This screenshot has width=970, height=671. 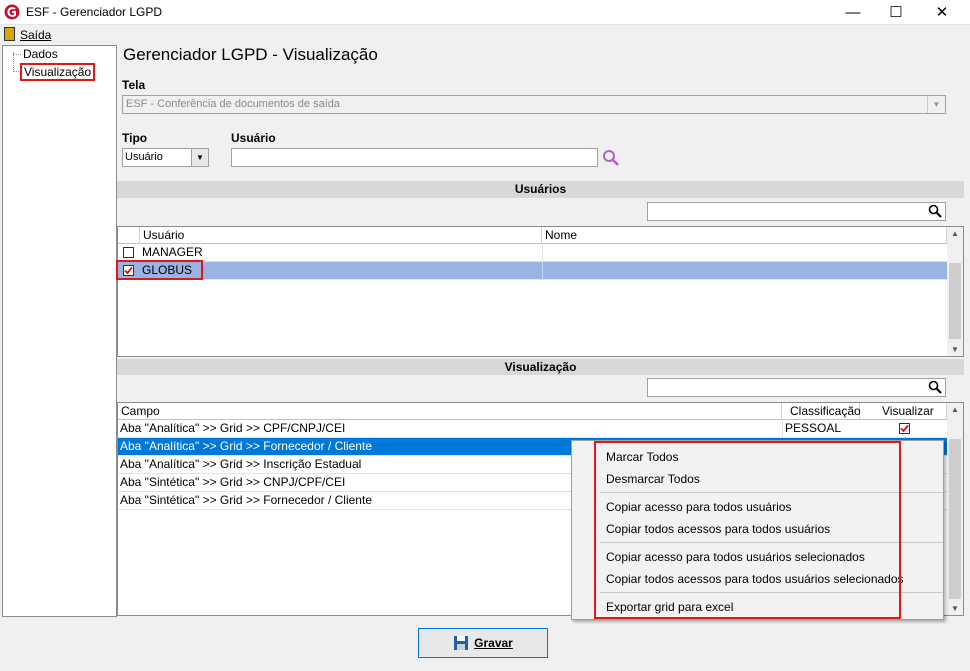 I want to click on minimize-button: —, so click(x=853, y=12).